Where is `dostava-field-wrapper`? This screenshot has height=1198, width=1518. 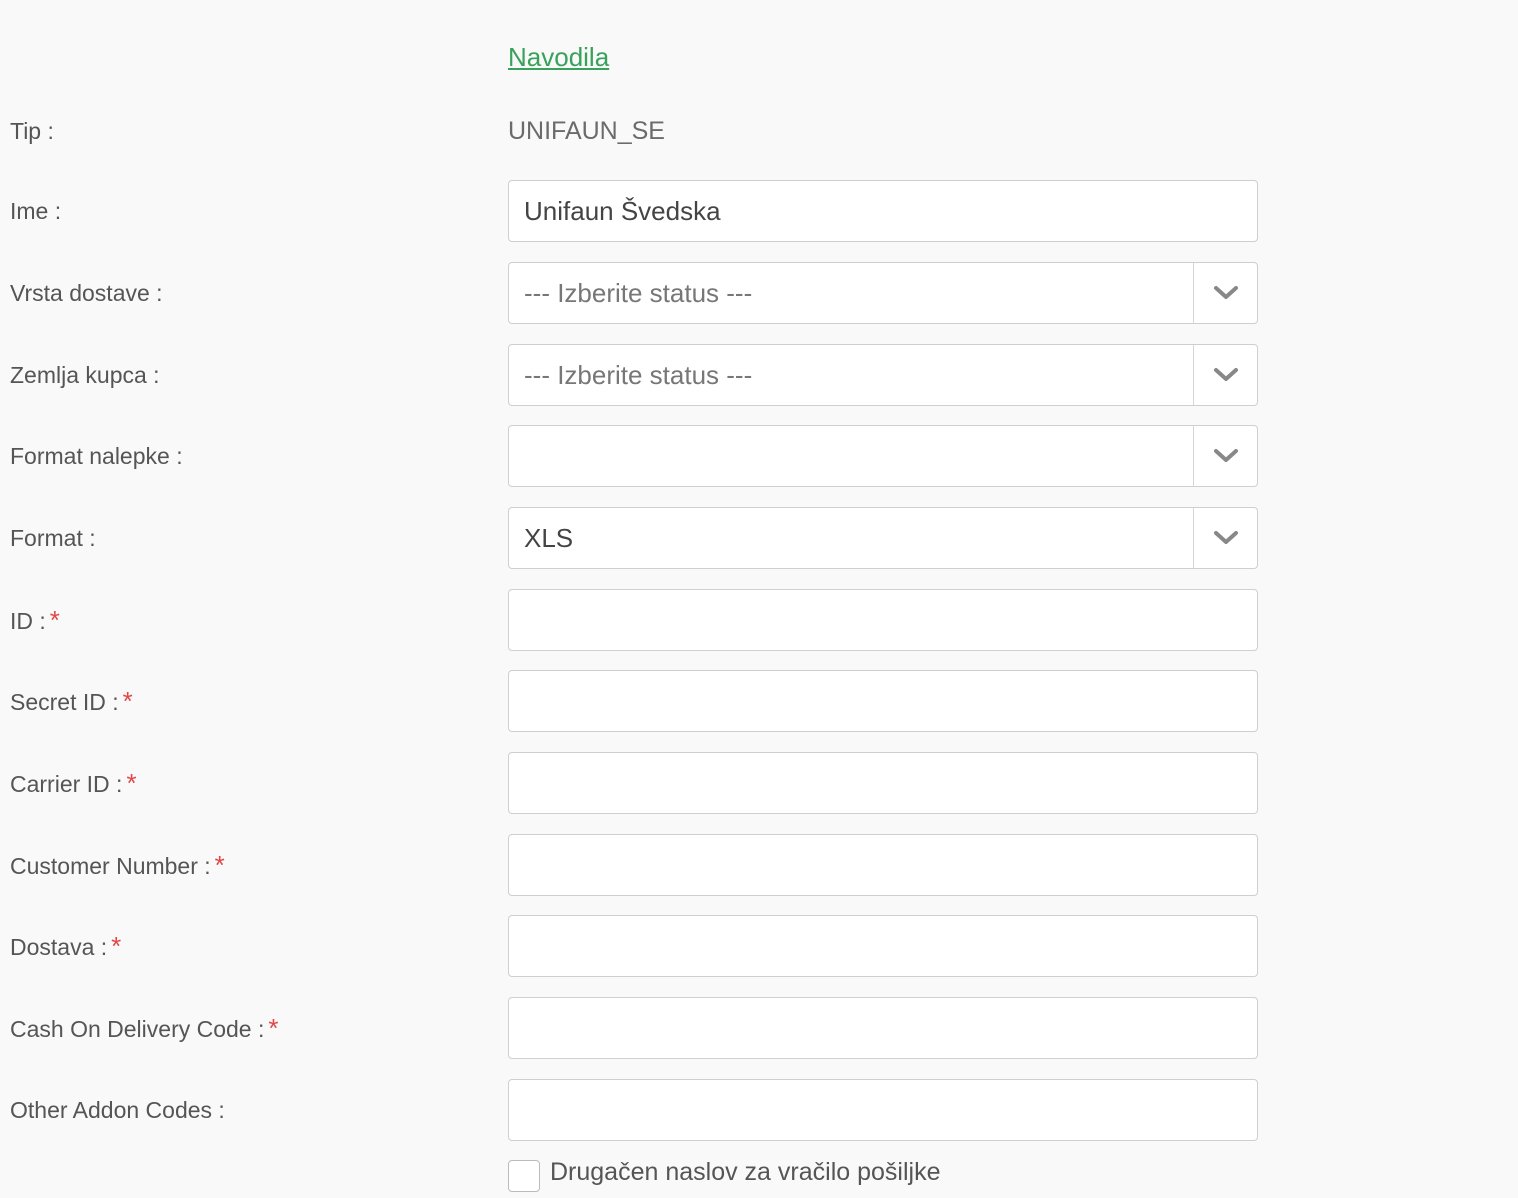 dostava-field-wrapper is located at coordinates (883, 946).